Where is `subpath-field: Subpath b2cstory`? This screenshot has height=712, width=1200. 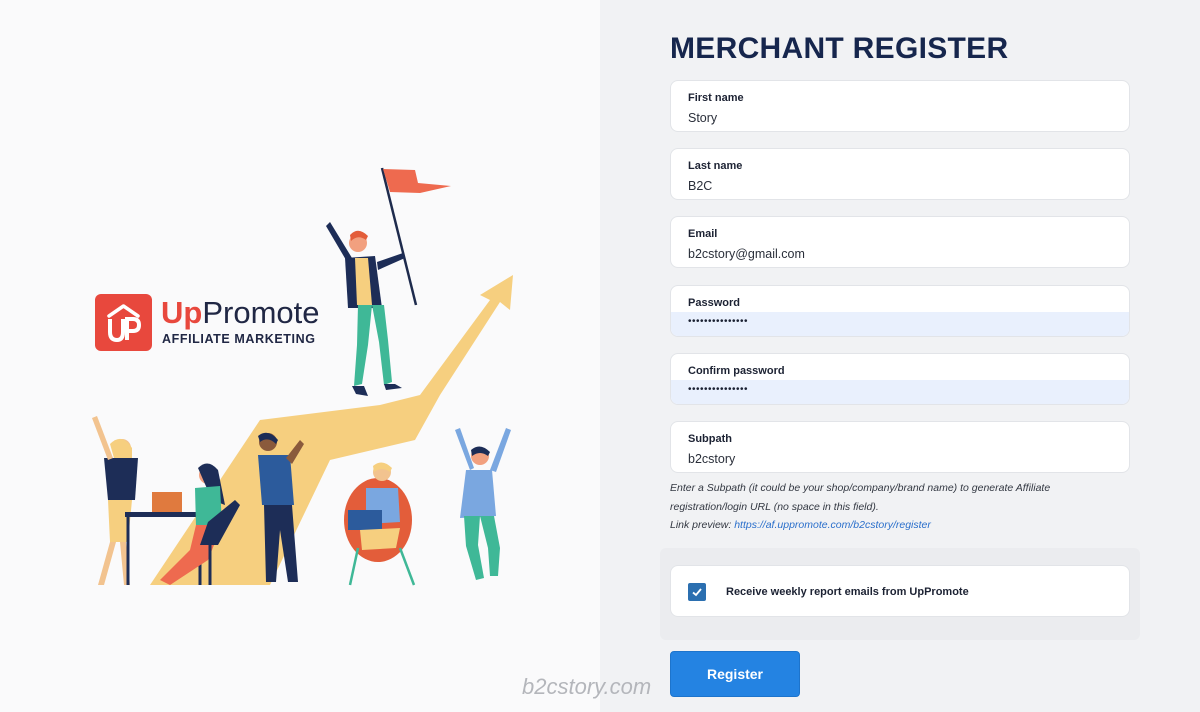
subpath-field: Subpath b2cstory is located at coordinates (900, 447).